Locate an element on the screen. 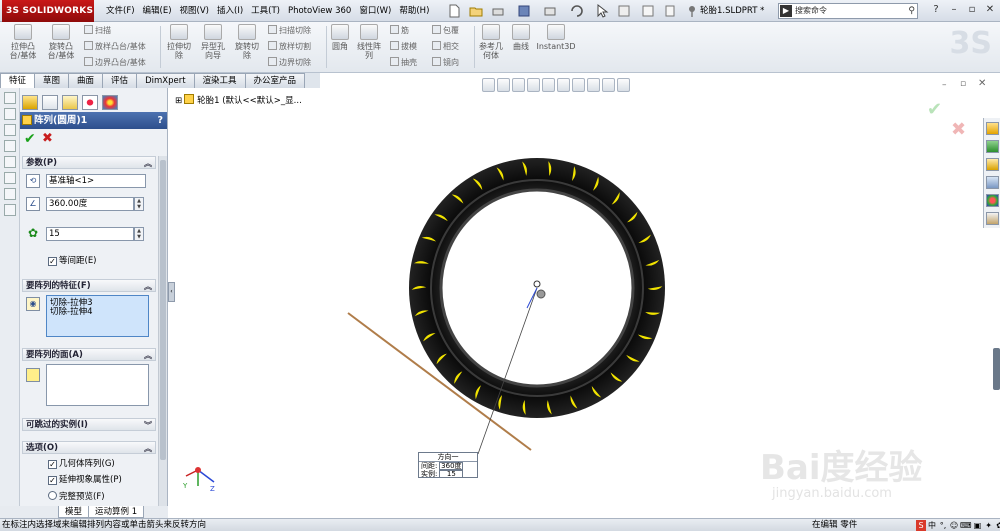  reference-geometry-button: 参考几何体 is located at coordinates (491, 42).